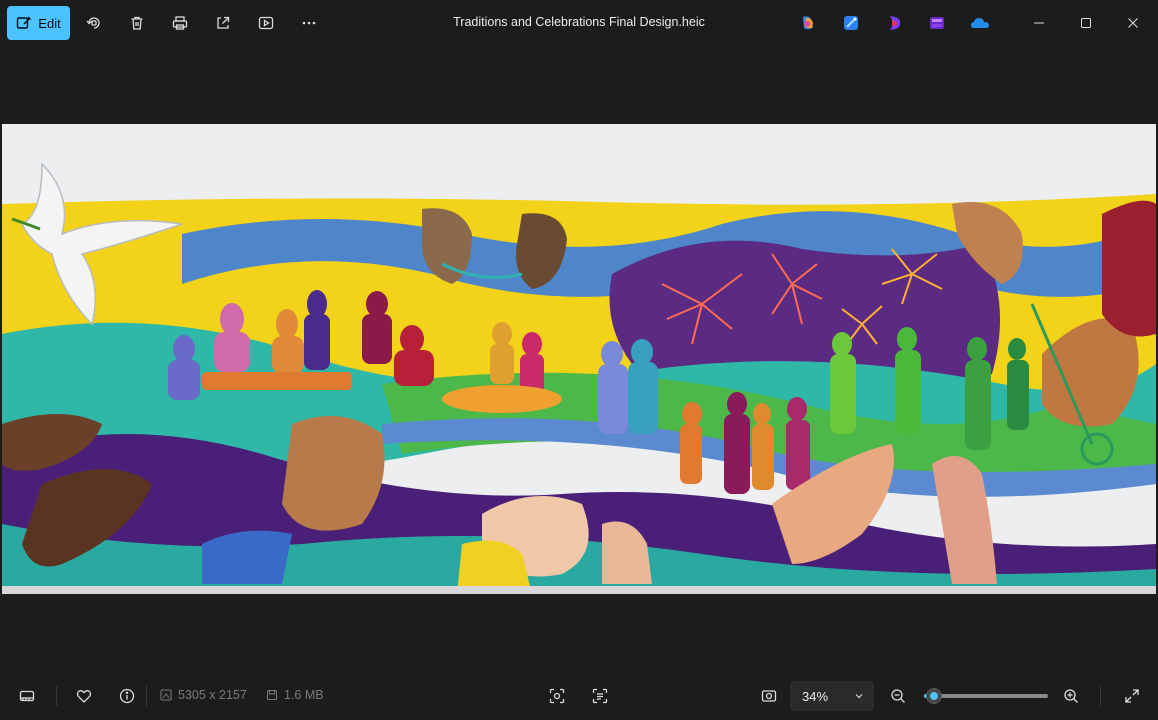  Describe the element at coordinates (1133, 23) in the screenshot. I see `close-icon` at that location.